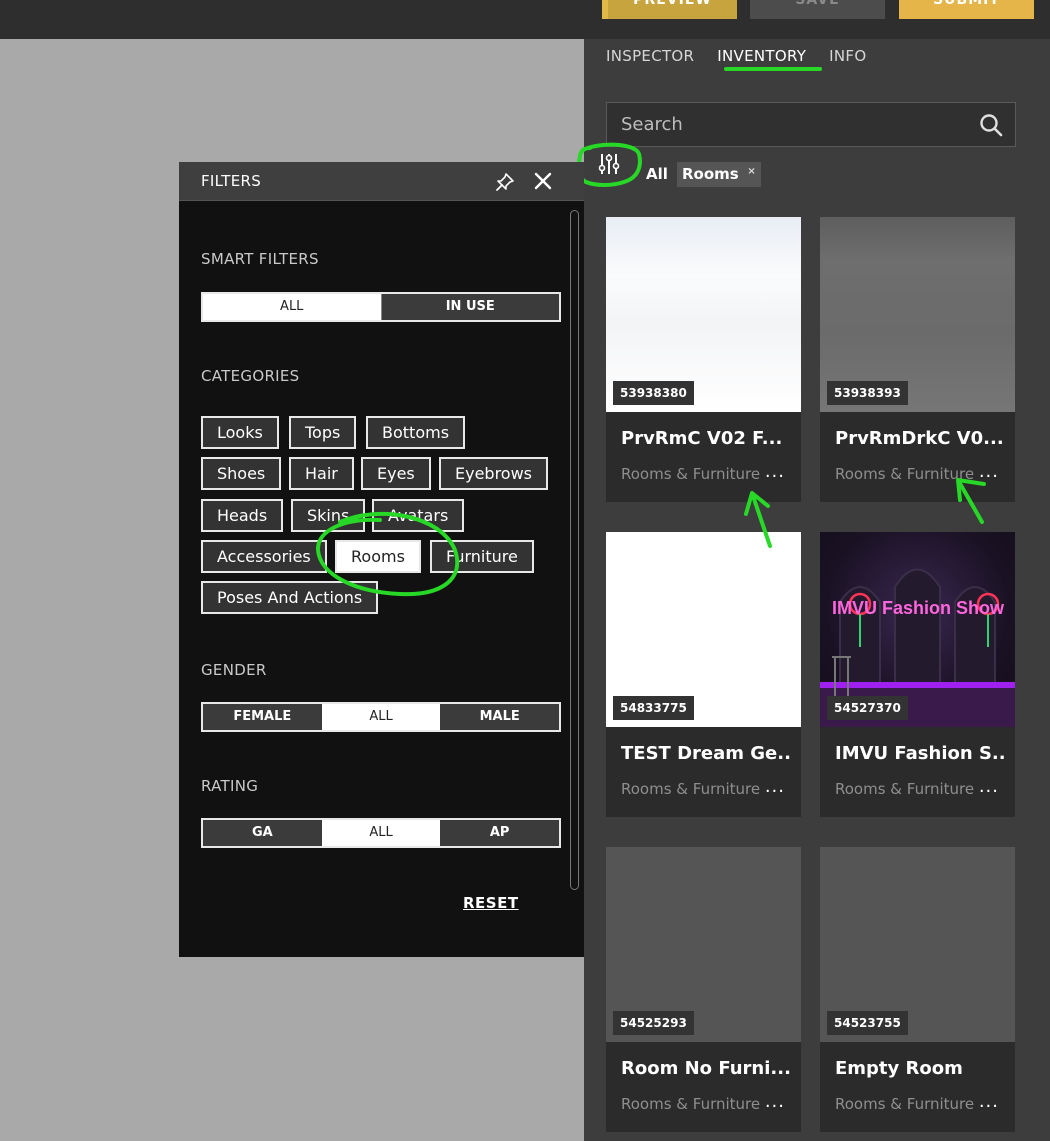 Image resolution: width=1050 pixels, height=1141 pixels. I want to click on gender-male: MALE, so click(500, 717).